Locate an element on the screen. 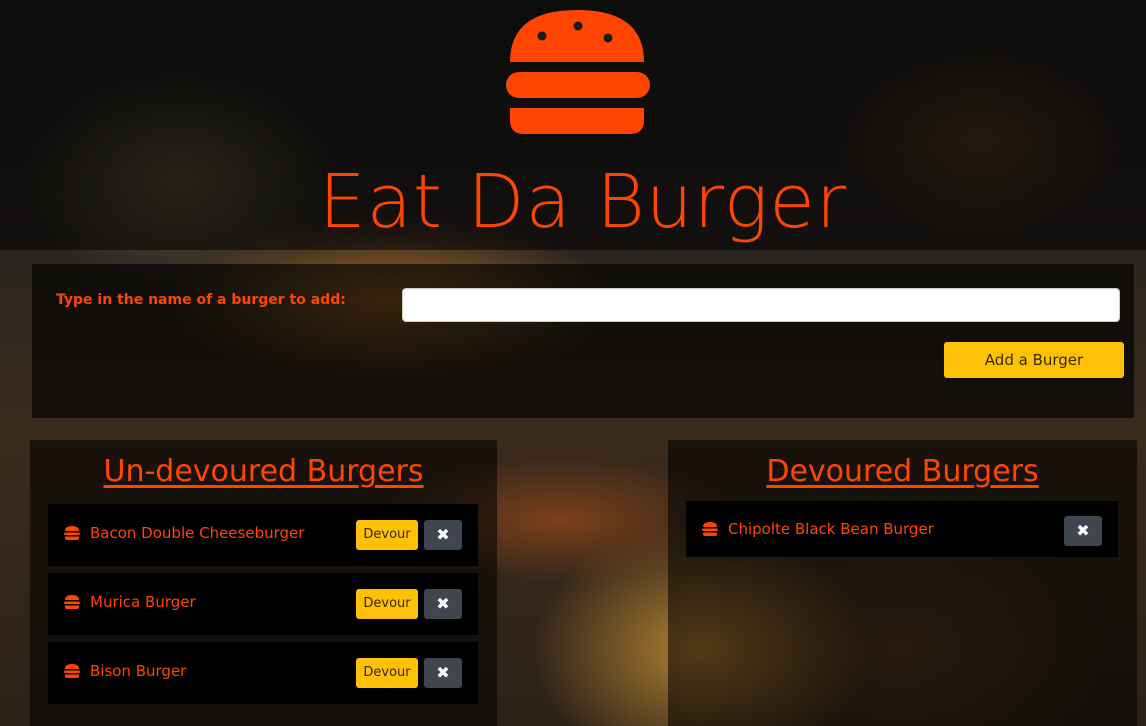 The height and width of the screenshot is (726, 1146). list-item: Bacon Double Cheeseburger Devour ✖ is located at coordinates (263, 535).